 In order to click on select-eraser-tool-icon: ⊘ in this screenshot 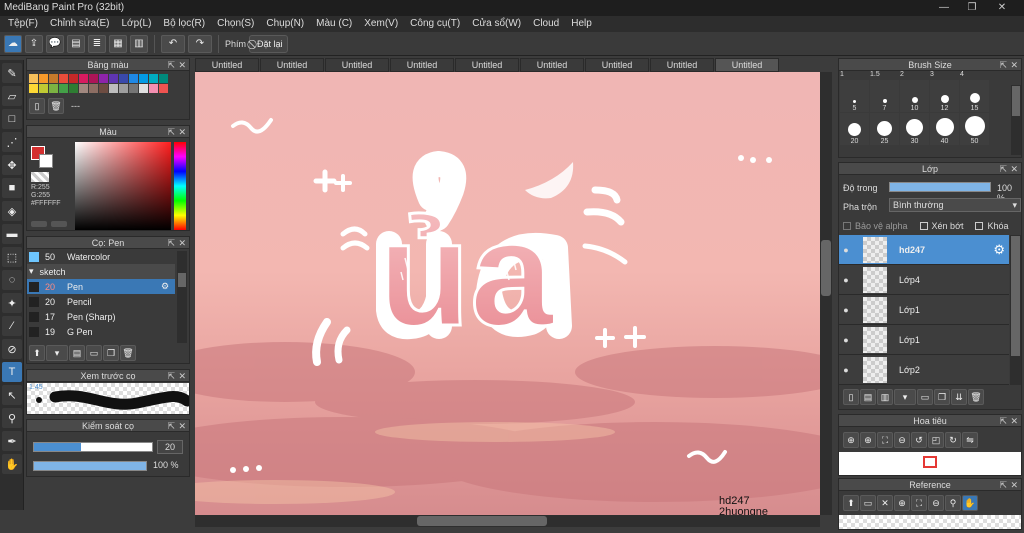, I will do `click(12, 349)`.